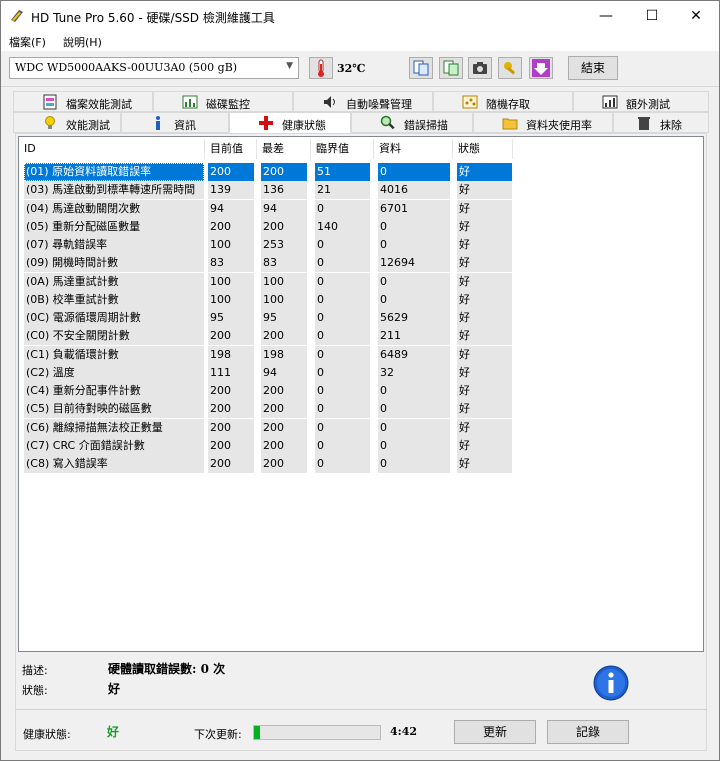 The image size is (720, 761). I want to click on drive-select: WDC WD5000AAKS-00UU3A0 (500 gB) ▼, so click(154, 68).